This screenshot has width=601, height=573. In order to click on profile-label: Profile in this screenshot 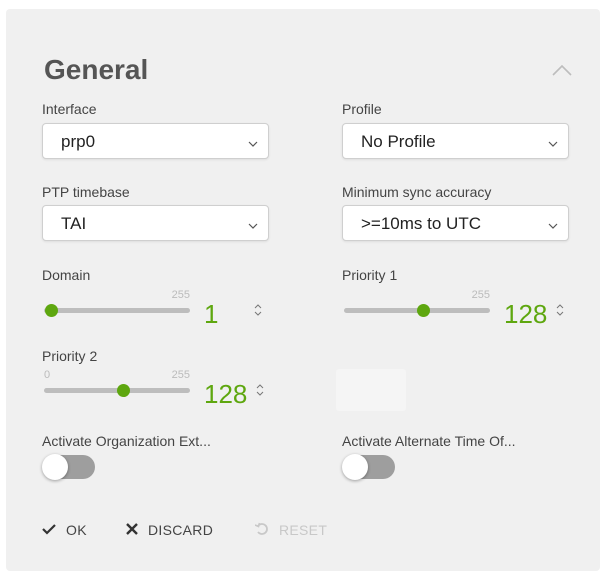, I will do `click(362, 109)`.